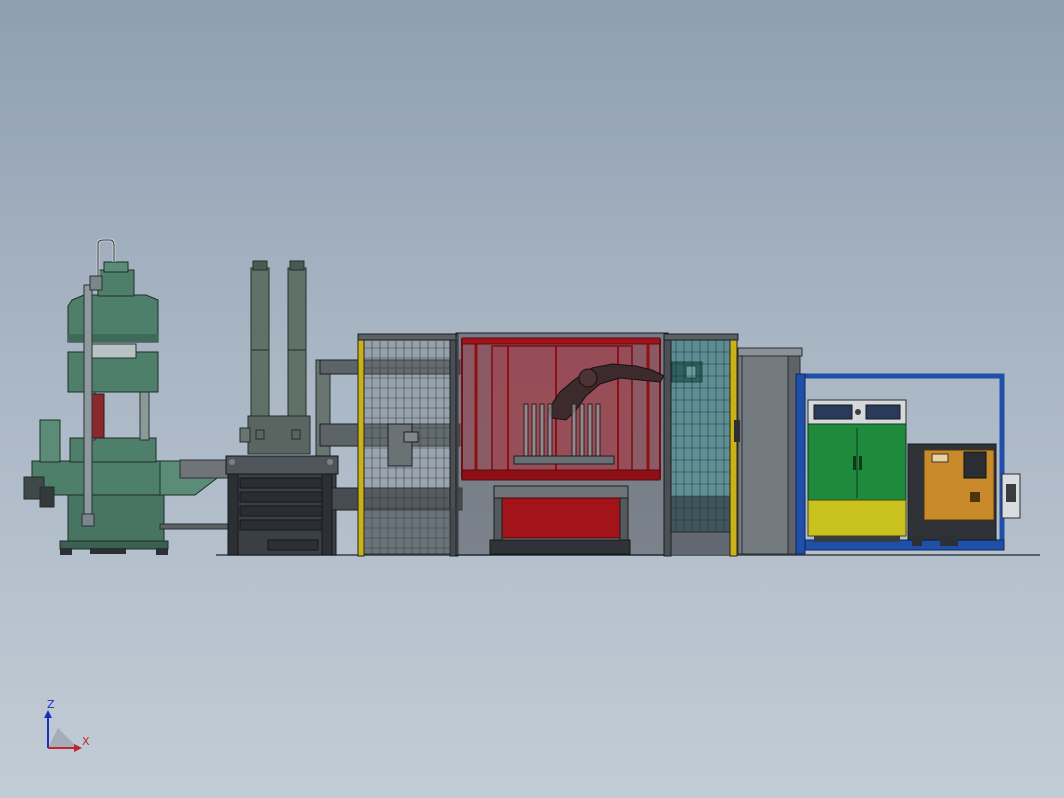 The width and height of the screenshot is (1064, 798). What do you see at coordinates (701, 445) in the screenshot?
I see `teal-panel-cell` at bounding box center [701, 445].